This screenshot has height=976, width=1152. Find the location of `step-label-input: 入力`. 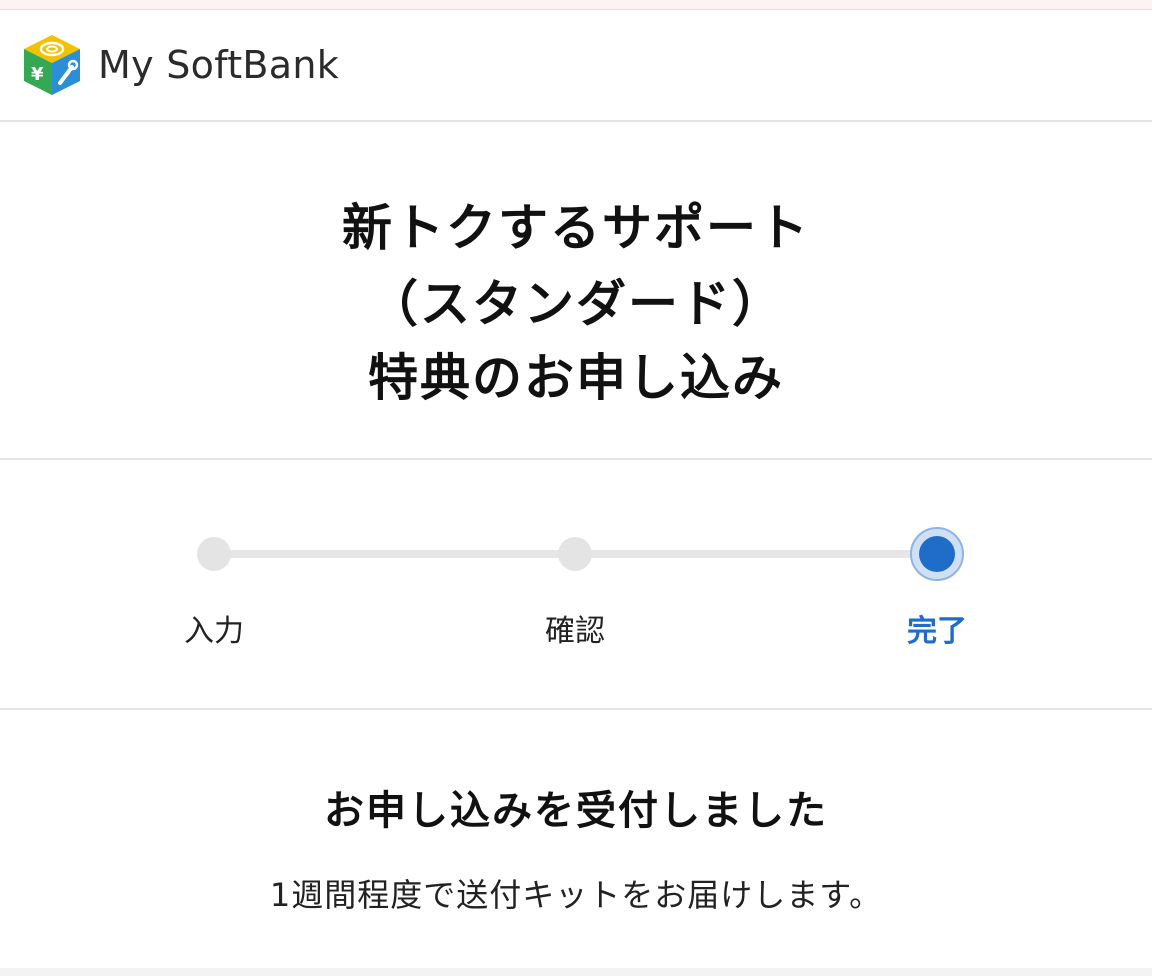

step-label-input: 入力 is located at coordinates (214, 631).